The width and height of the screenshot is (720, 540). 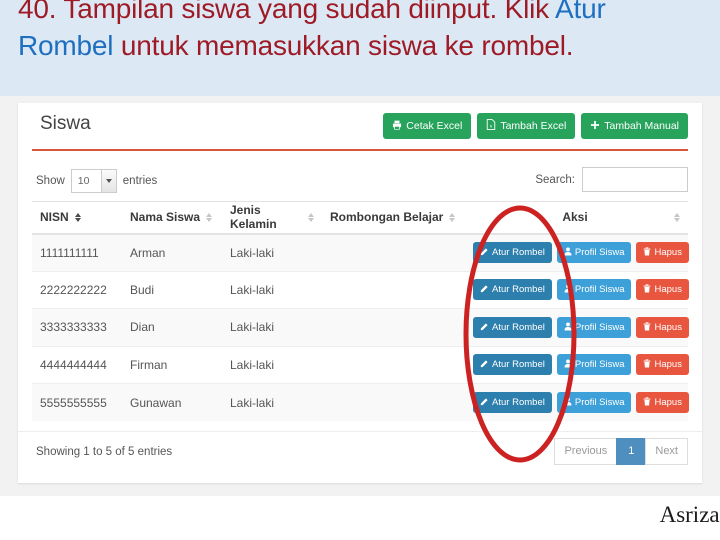 What do you see at coordinates (104, 452) in the screenshot?
I see `showing-entries-info: Showing 1 to 5 of 5 entries` at bounding box center [104, 452].